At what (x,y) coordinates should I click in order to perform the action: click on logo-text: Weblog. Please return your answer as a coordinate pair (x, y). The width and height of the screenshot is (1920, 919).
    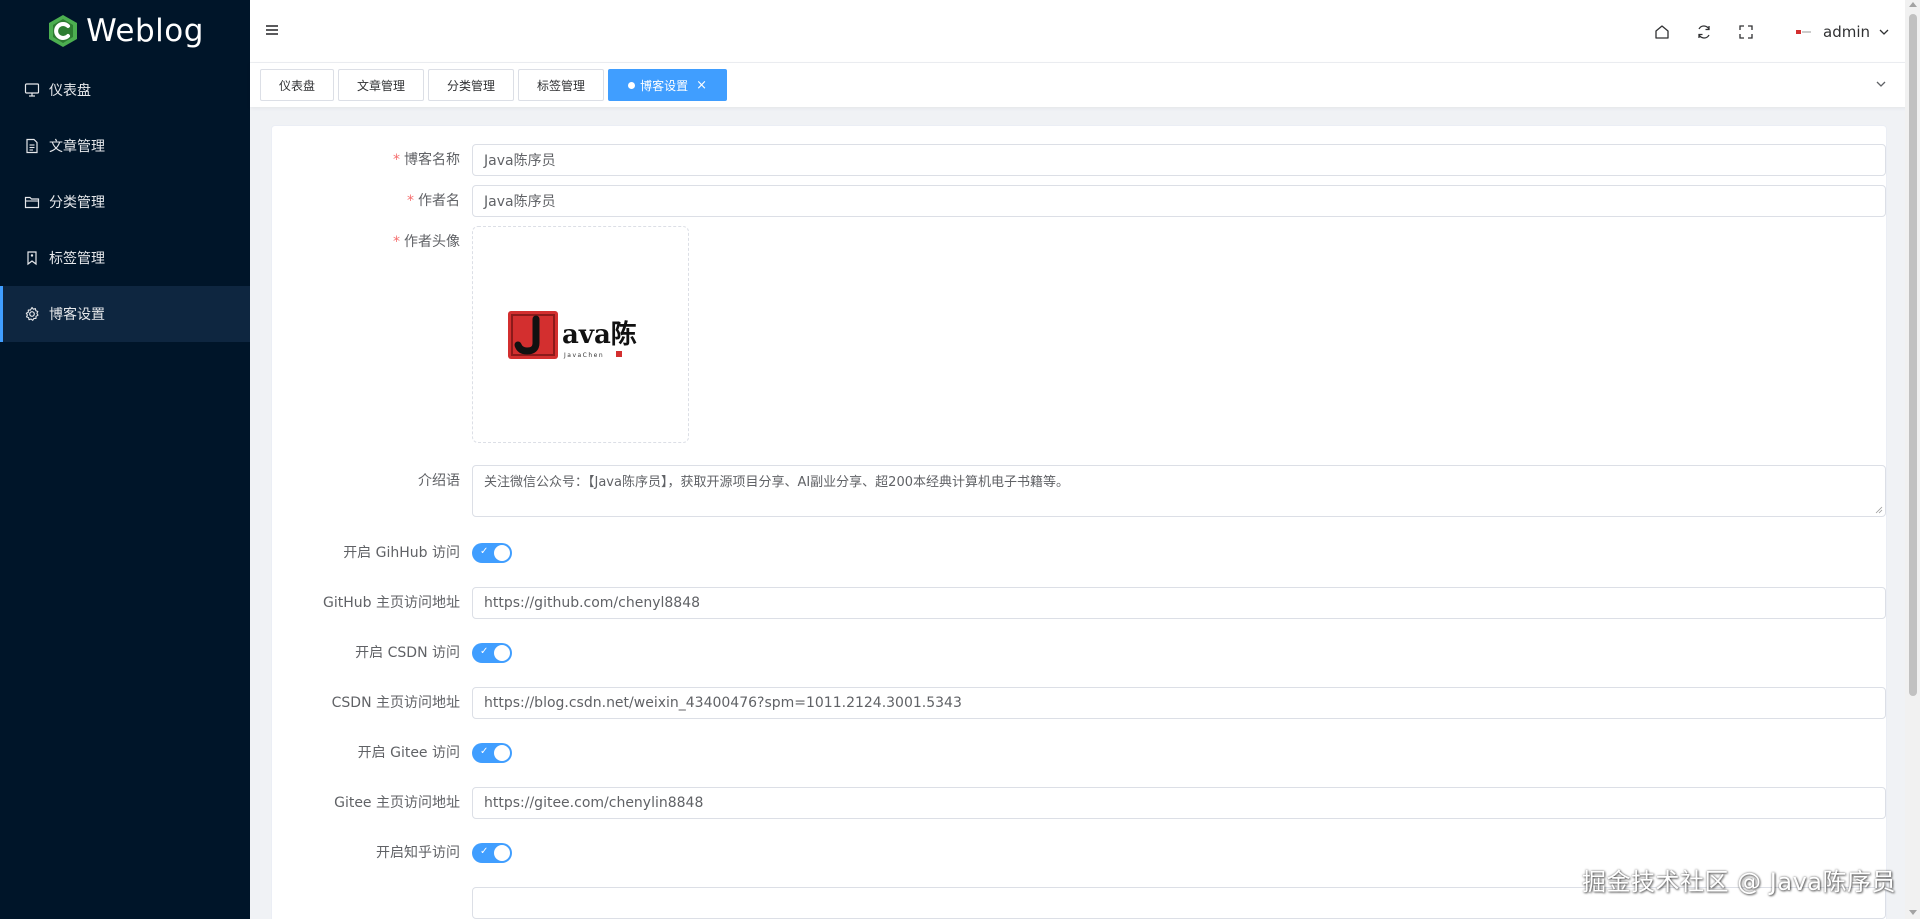
    Looking at the image, I should click on (145, 31).